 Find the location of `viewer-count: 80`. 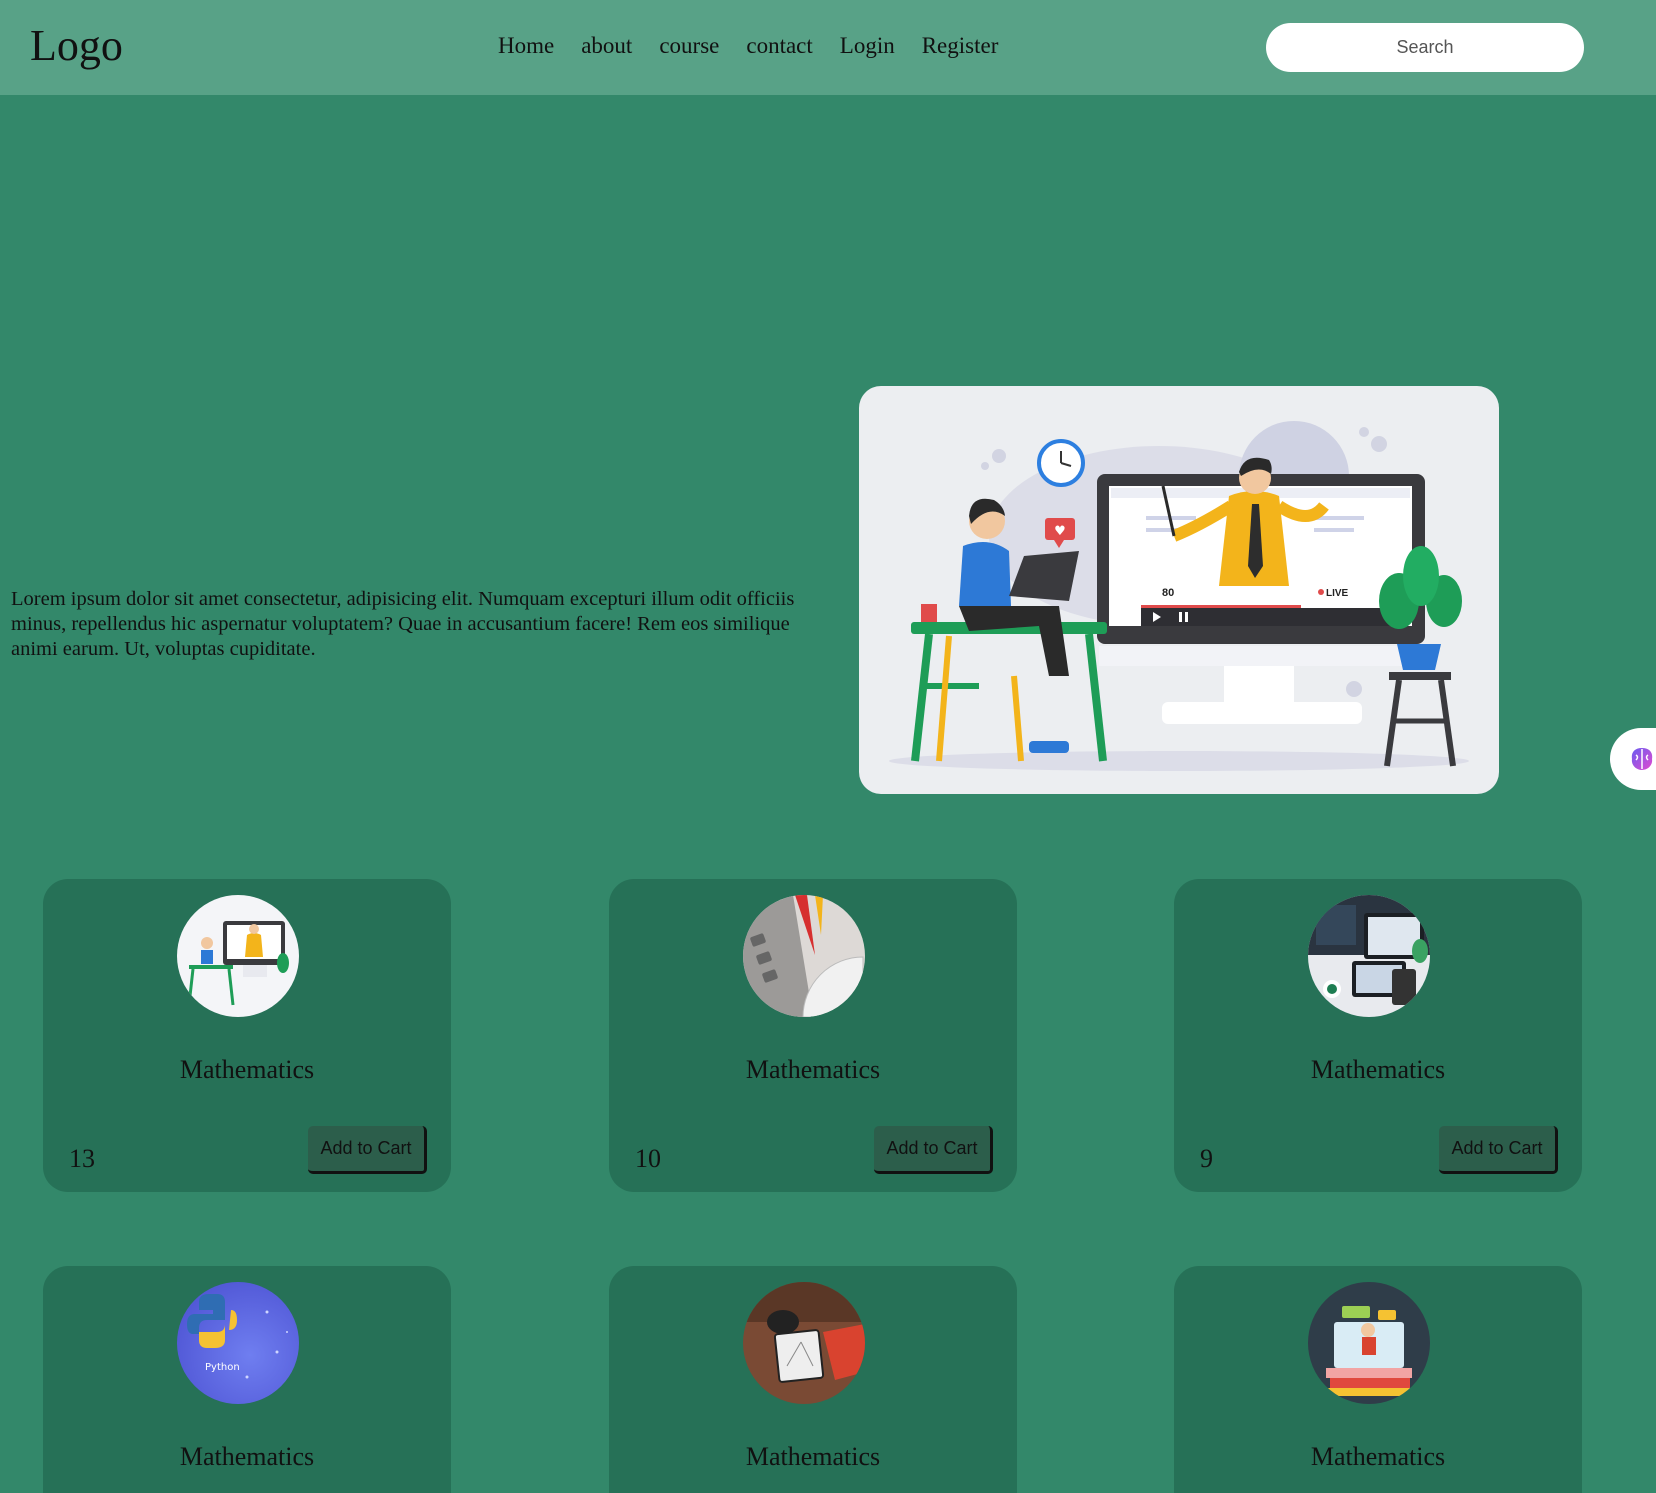

viewer-count: 80 is located at coordinates (1168, 593).